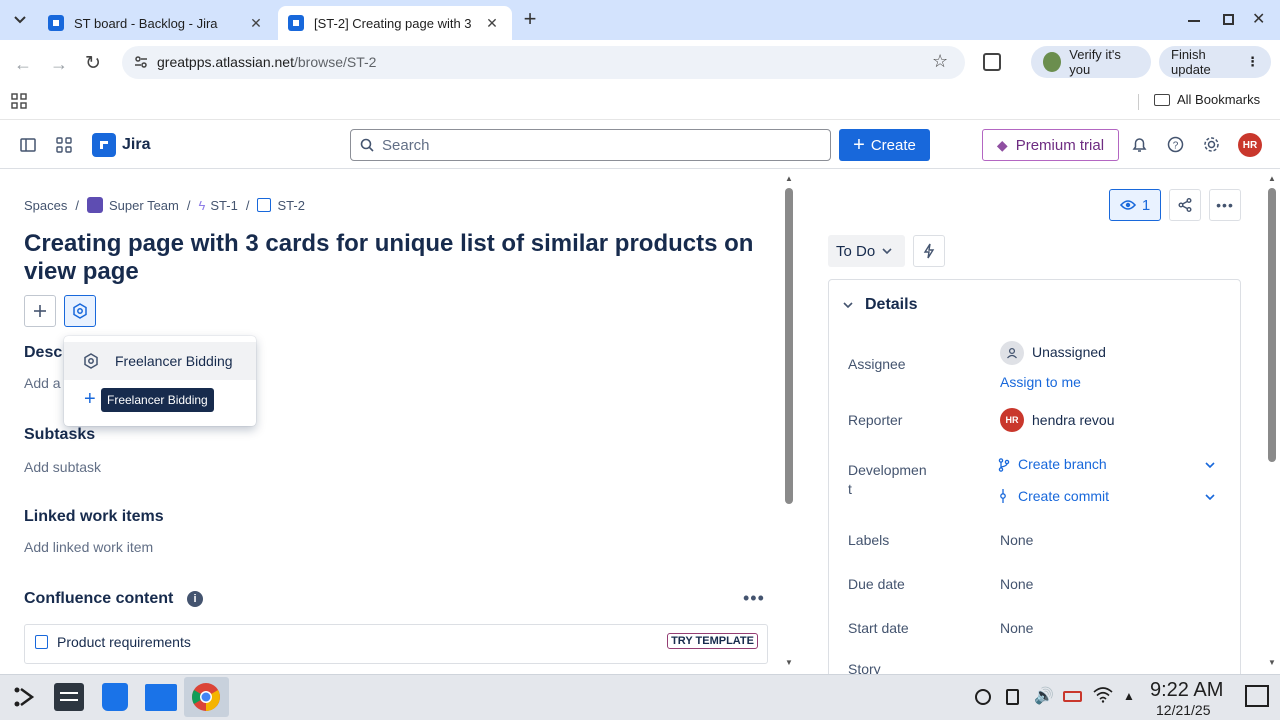  I want to click on store-bag-icon, so click(115, 697).